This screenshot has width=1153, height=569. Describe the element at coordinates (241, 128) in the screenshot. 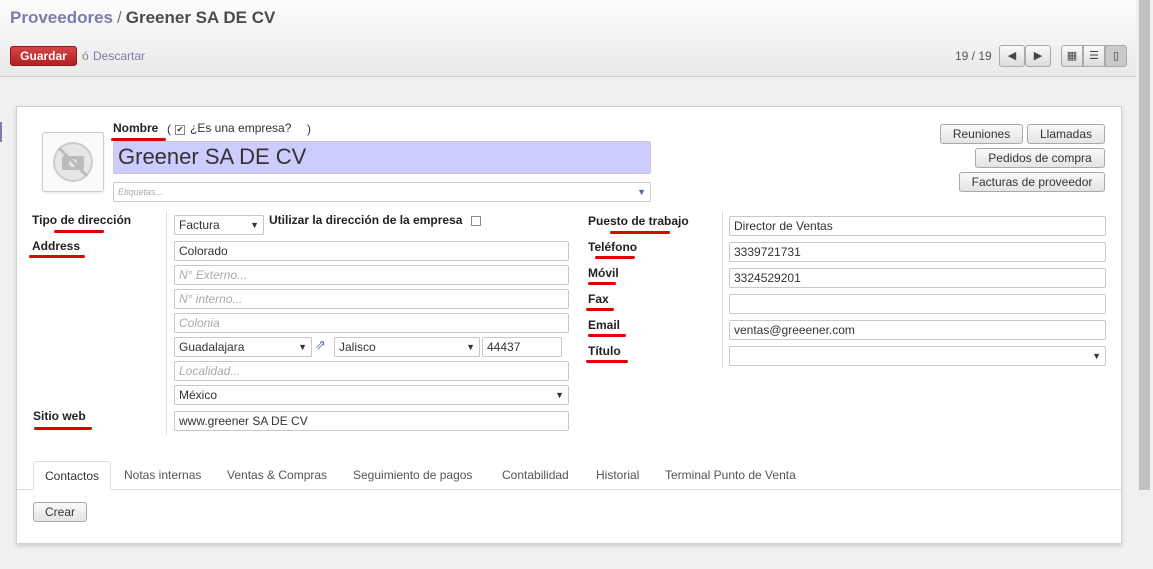

I see `is-company-label: ¿Es una empresa?` at that location.